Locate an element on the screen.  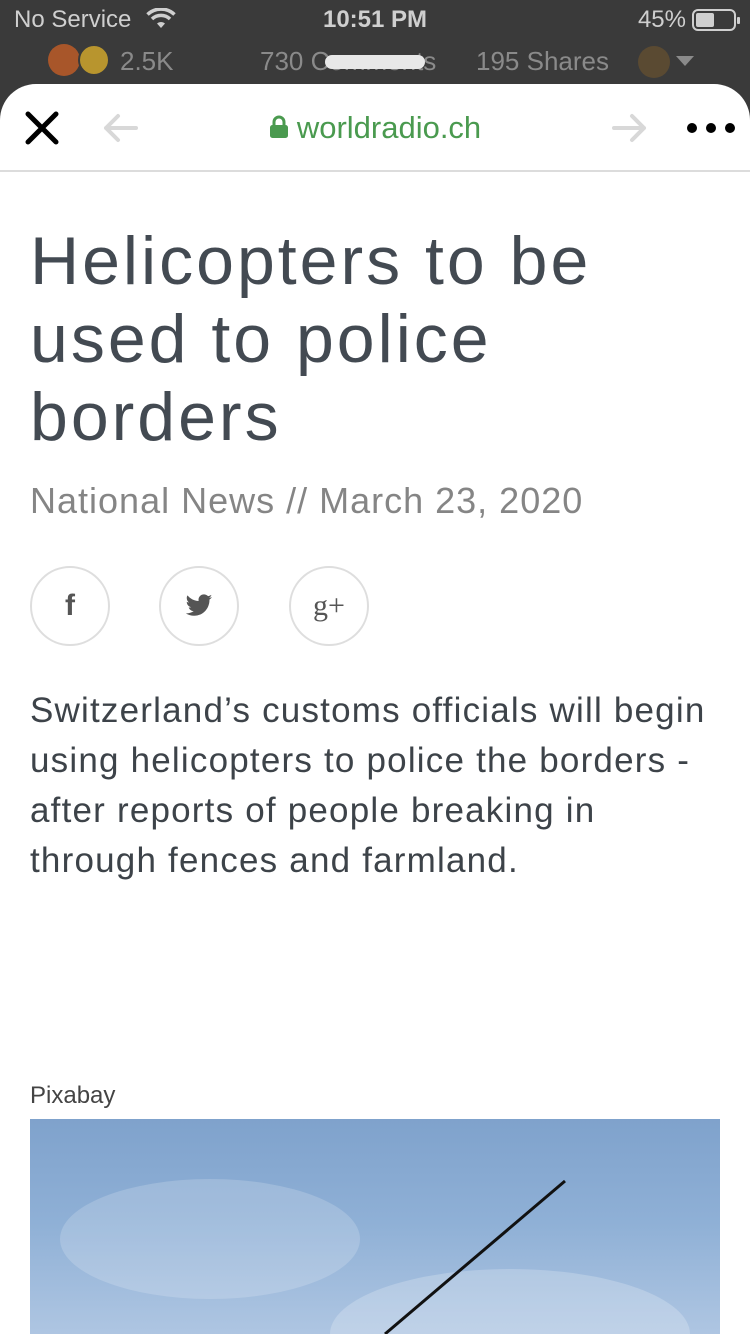
article-title: Helicopters to be used to police borders is located at coordinates (311, 339).